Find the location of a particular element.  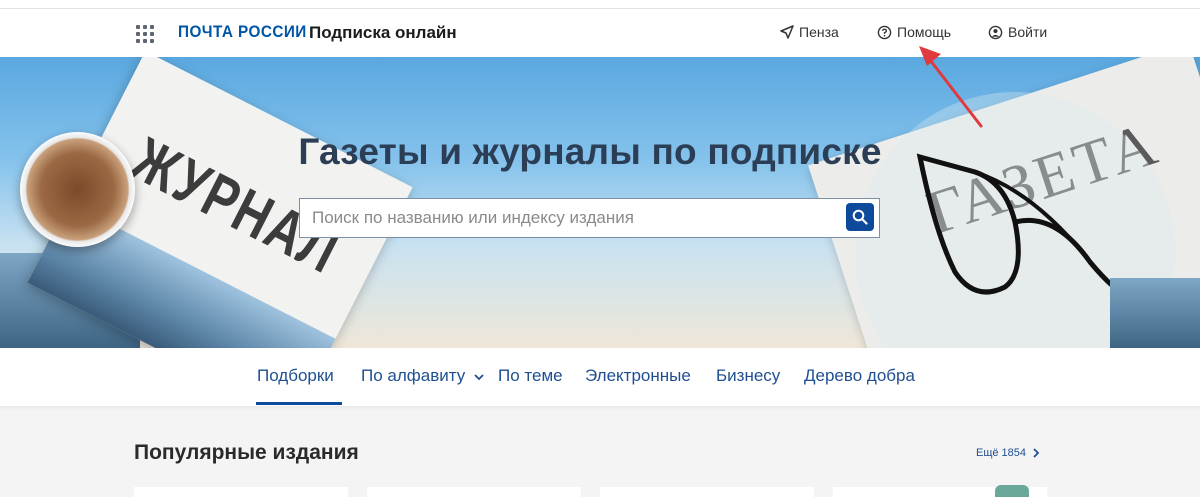

show-more-label: Ещё 1854 is located at coordinates (1001, 453).